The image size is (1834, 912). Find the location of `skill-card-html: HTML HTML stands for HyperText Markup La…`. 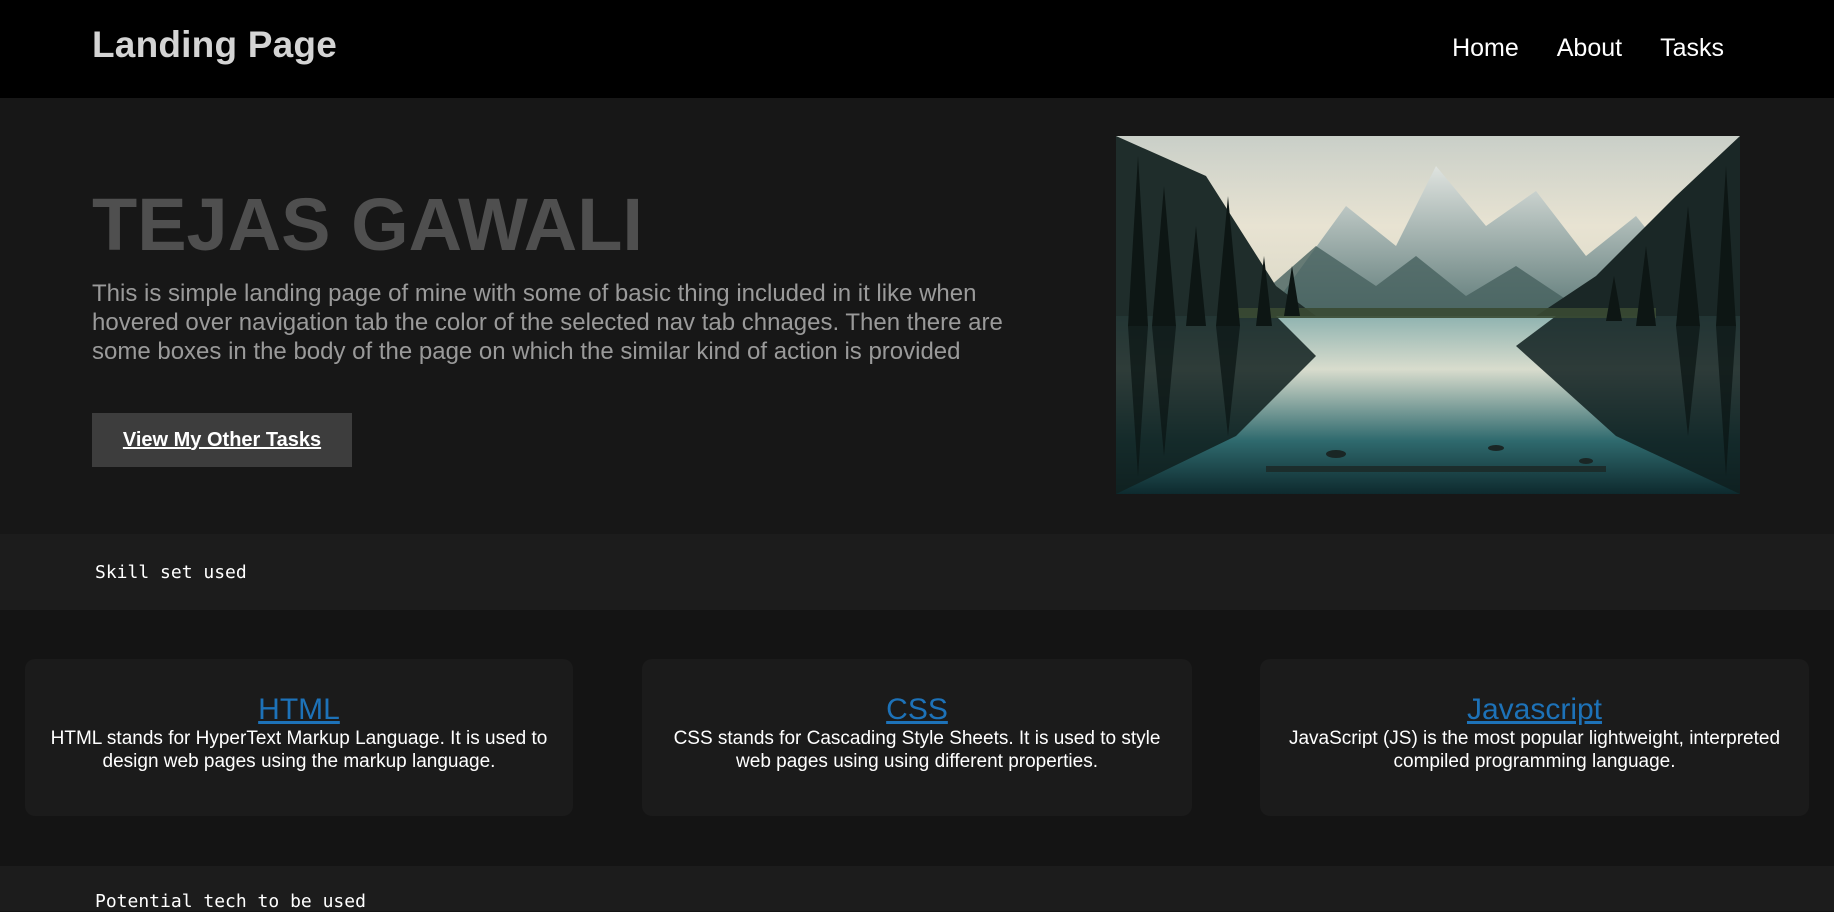

skill-card-html: HTML HTML stands for HyperText Markup La… is located at coordinates (299, 737).